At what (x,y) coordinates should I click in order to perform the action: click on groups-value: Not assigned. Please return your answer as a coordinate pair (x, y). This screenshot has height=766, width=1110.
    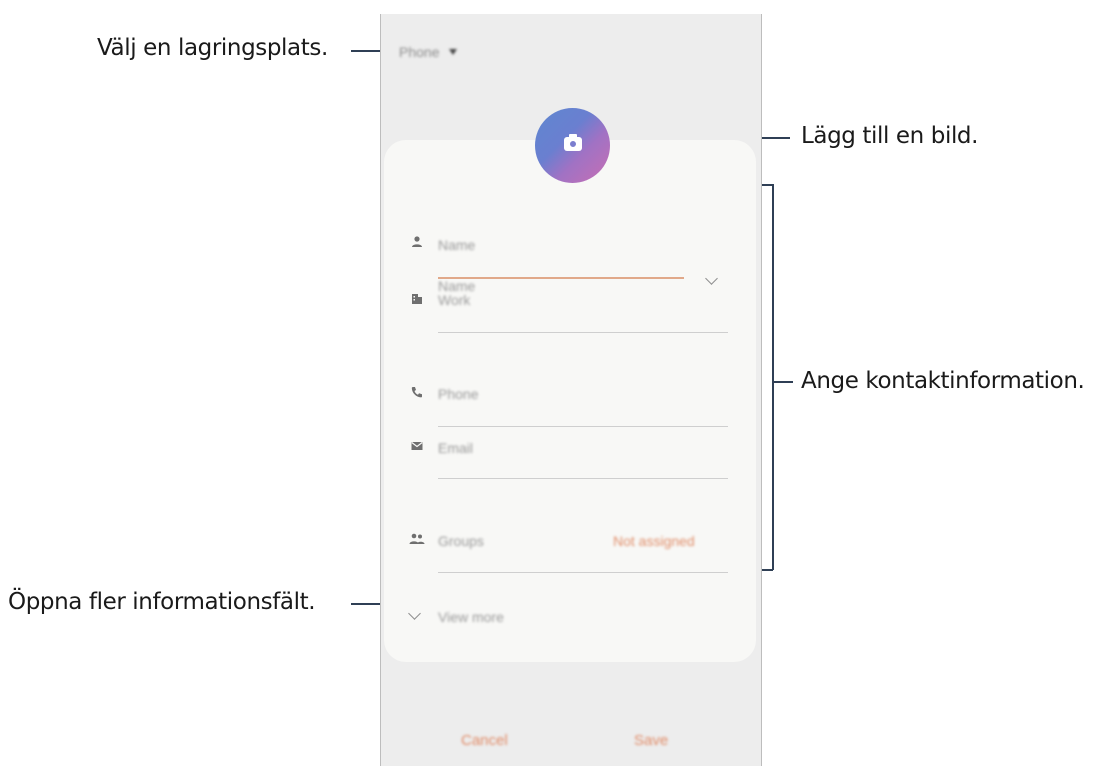
    Looking at the image, I should click on (654, 541).